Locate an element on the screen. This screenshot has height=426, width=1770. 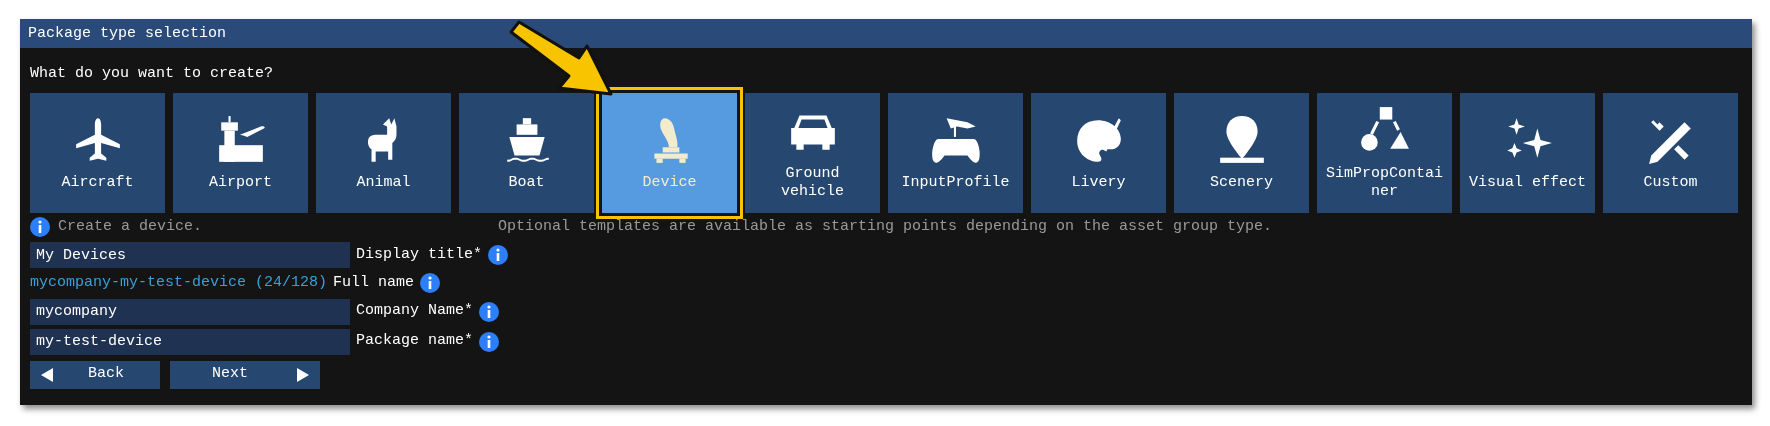
package-type-tile: Animal is located at coordinates (383, 153).